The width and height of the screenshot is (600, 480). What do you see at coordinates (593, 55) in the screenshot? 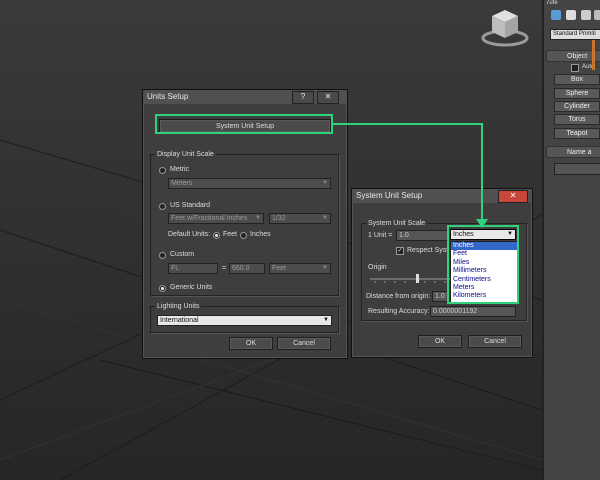
I see `panel-accent` at bounding box center [593, 55].